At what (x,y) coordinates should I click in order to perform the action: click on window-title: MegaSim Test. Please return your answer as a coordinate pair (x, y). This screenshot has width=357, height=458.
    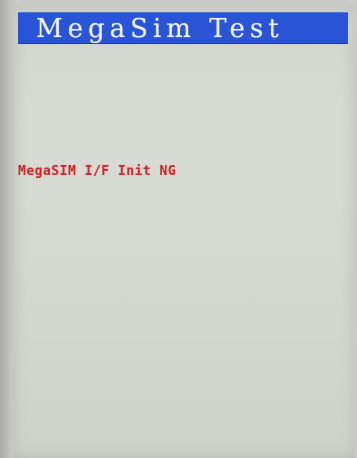
    Looking at the image, I should click on (160, 29).